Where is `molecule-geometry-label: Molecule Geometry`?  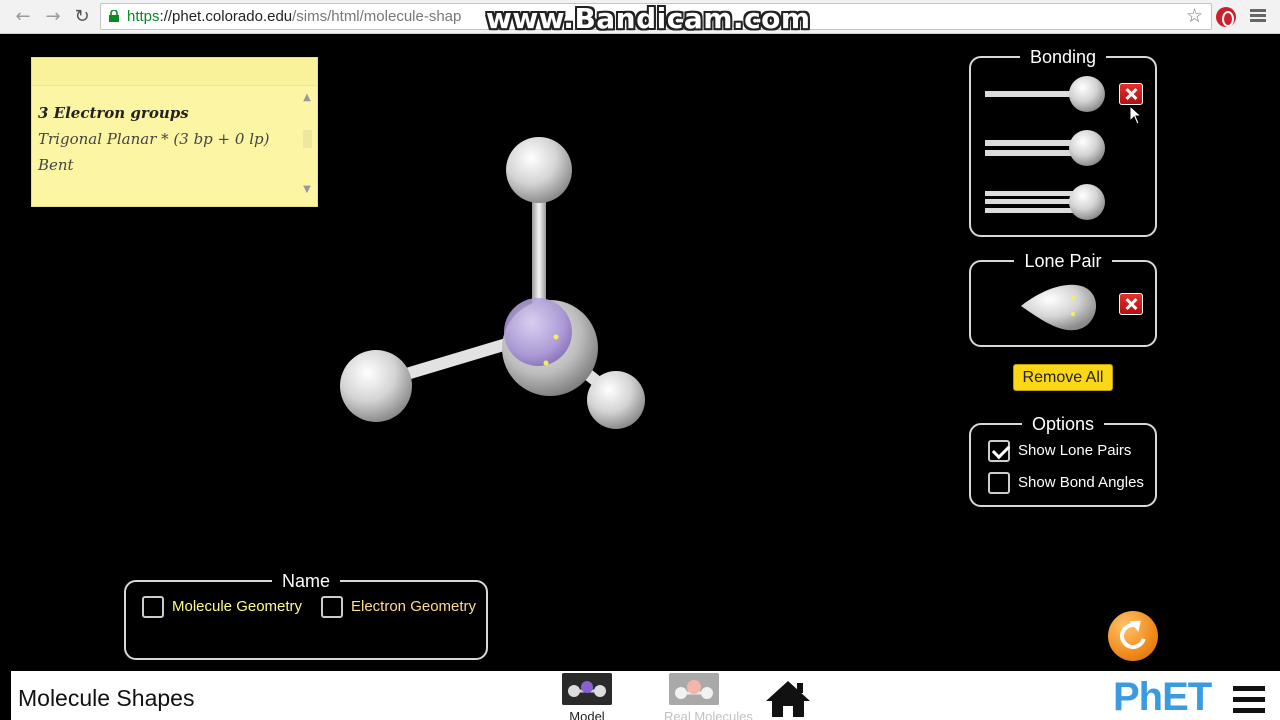 molecule-geometry-label: Molecule Geometry is located at coordinates (237, 606).